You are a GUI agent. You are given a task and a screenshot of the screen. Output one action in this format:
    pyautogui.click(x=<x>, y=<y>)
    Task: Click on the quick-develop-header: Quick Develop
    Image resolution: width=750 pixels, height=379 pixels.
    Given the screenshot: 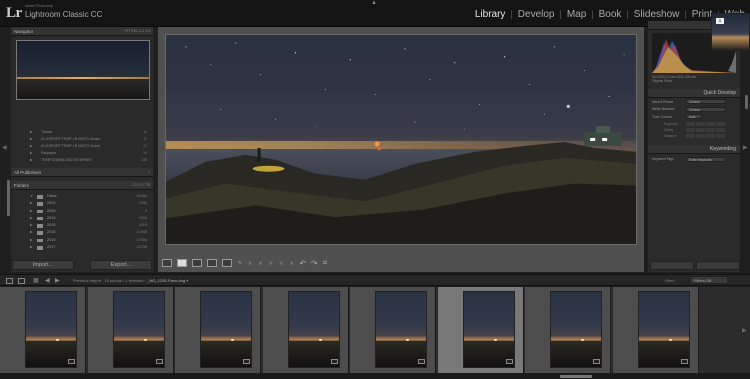 What is the action you would take?
    pyautogui.click(x=694, y=93)
    